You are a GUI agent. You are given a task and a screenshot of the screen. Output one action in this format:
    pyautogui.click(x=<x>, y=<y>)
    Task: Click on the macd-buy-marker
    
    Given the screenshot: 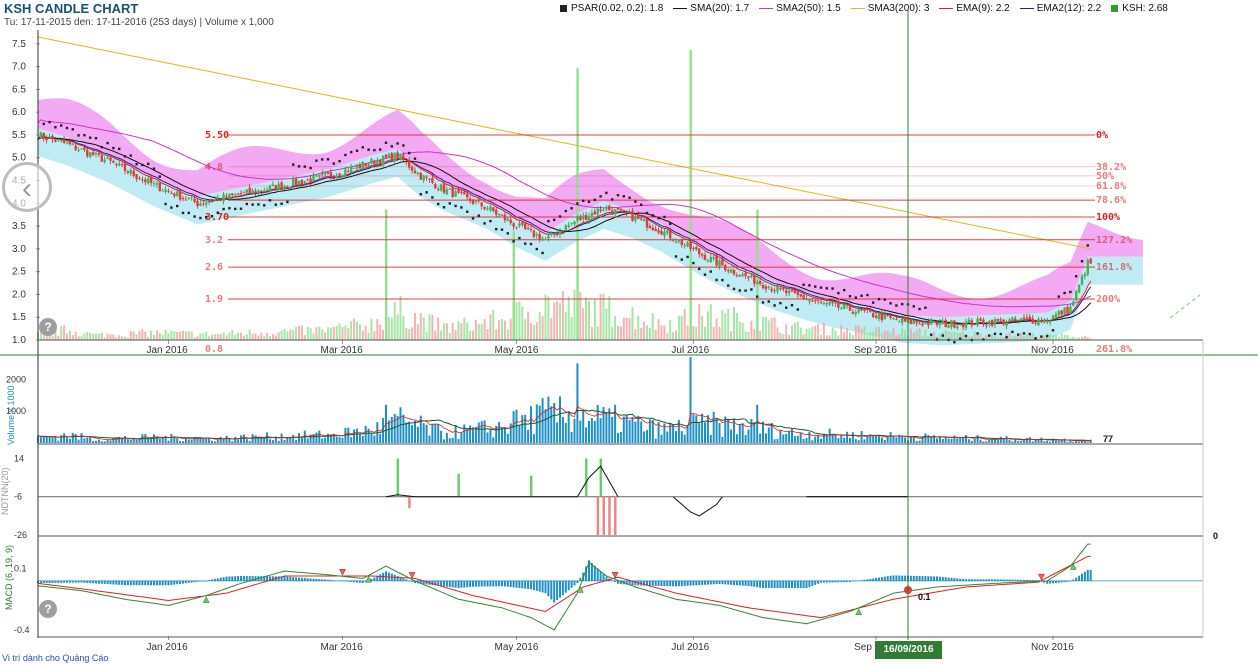 What is the action you would take?
    pyautogui.click(x=206, y=599)
    